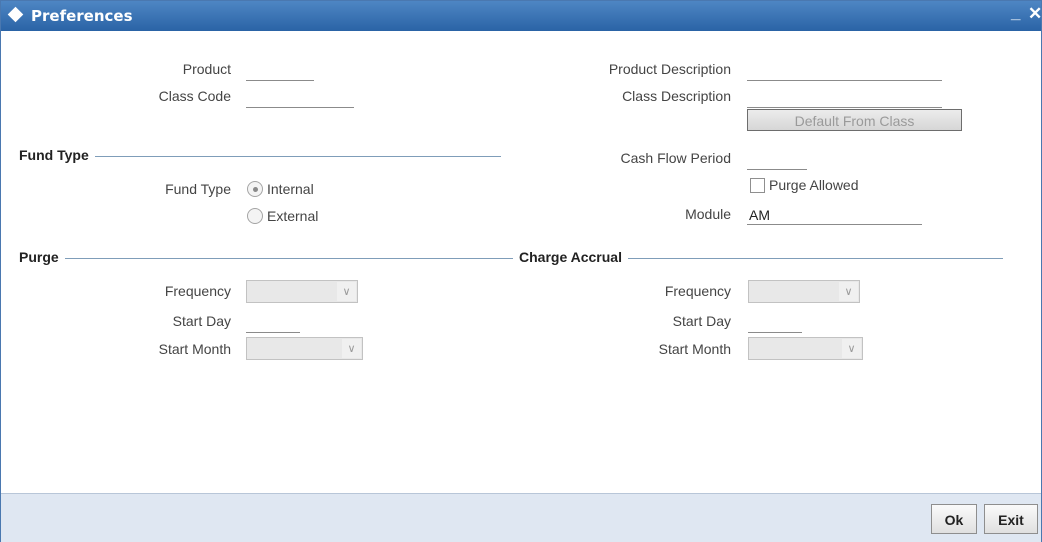 The height and width of the screenshot is (542, 1042). Describe the element at coordinates (255, 189) in the screenshot. I see `radio-selected-icon` at that location.